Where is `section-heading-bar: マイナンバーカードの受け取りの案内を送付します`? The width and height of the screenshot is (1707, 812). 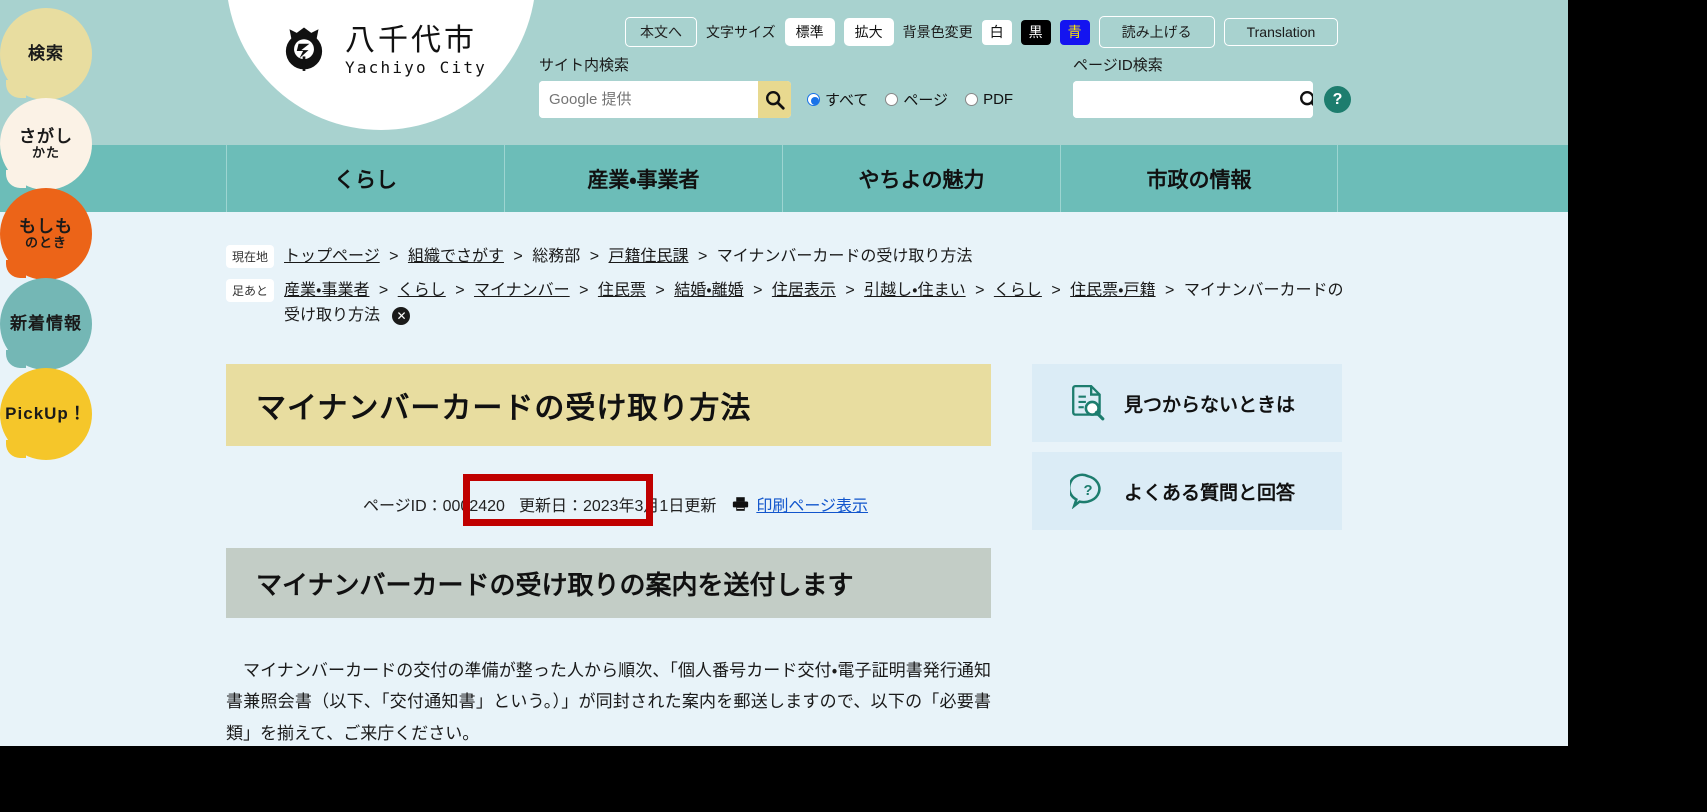 section-heading-bar: マイナンバーカードの受け取りの案内を送付します is located at coordinates (608, 583).